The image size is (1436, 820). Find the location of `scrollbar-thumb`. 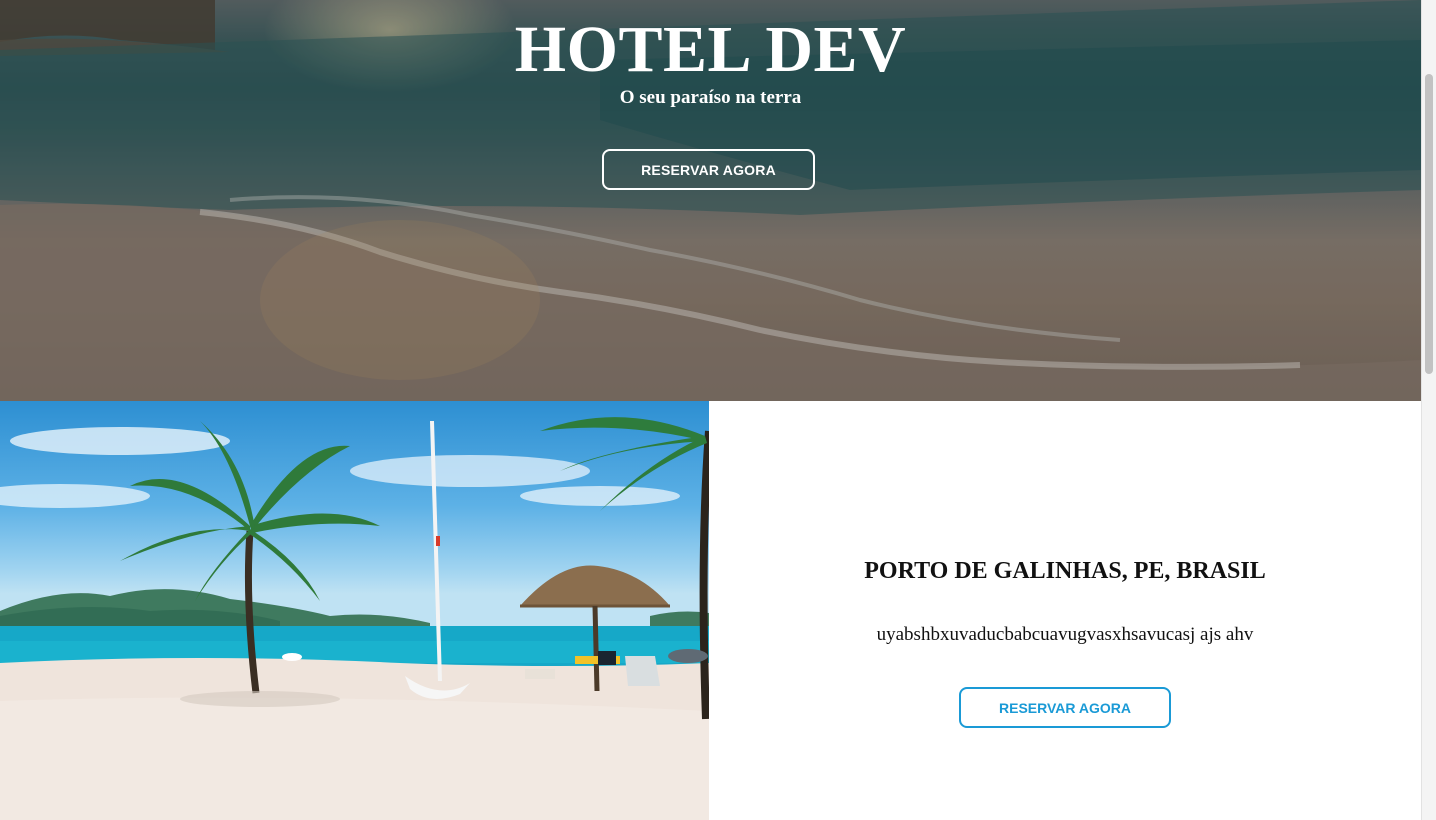

scrollbar-thumb is located at coordinates (1429, 224).